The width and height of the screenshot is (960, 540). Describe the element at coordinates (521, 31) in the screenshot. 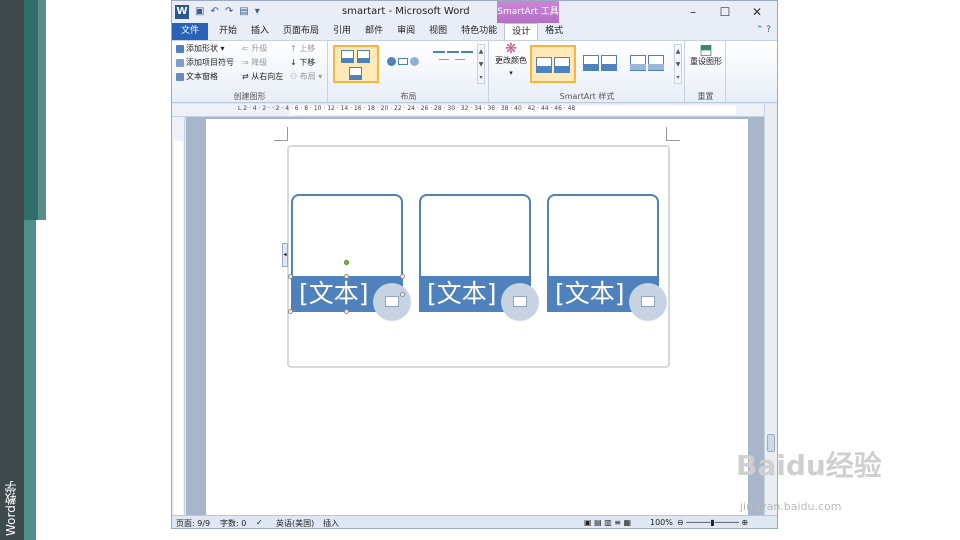

I see `tab-design: 设计` at that location.